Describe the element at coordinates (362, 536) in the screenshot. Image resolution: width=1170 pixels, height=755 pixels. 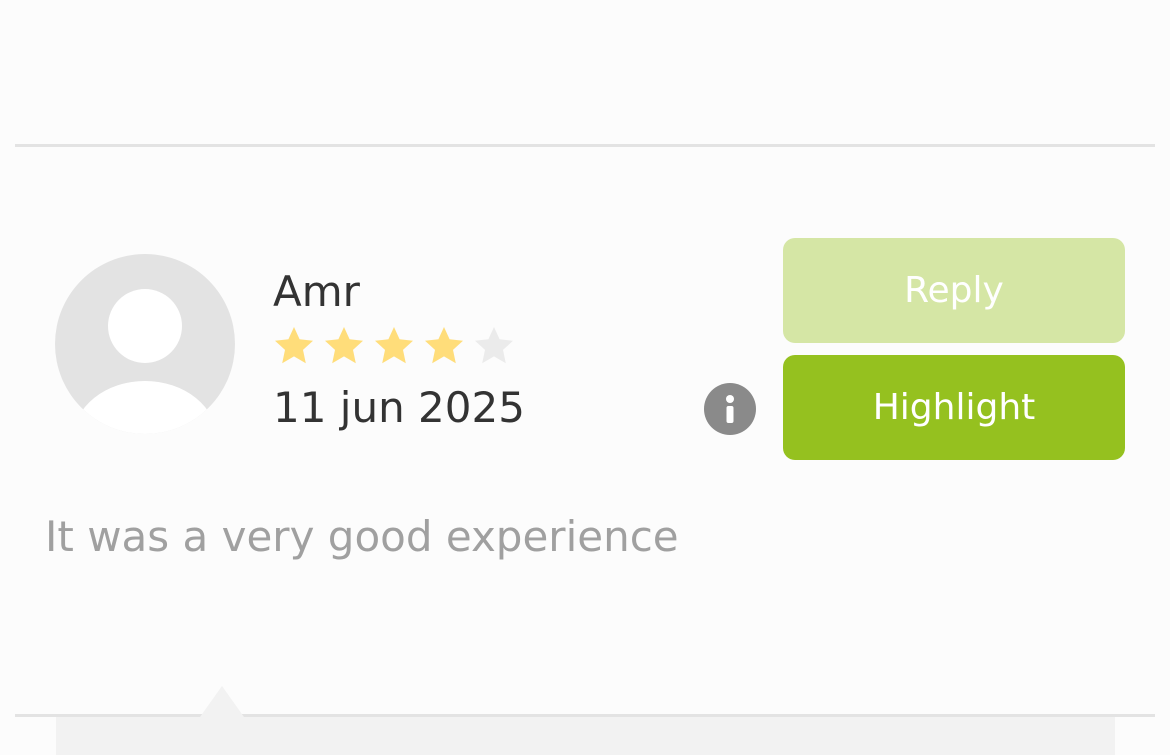
I see `review-text: It was a very good experience` at that location.